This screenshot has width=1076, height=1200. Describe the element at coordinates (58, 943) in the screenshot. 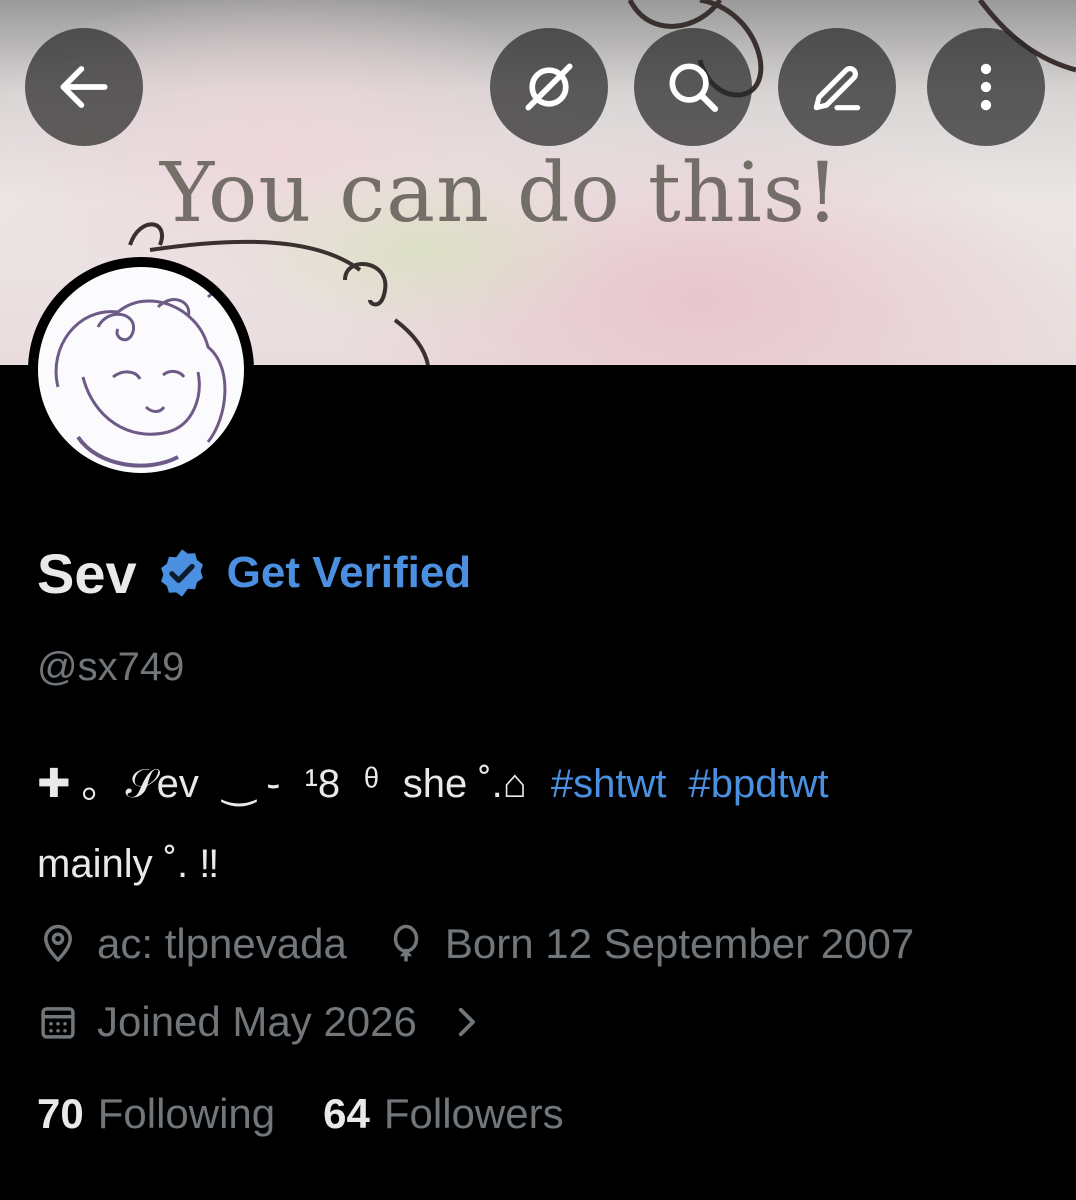

I see `location-pin-icon` at that location.